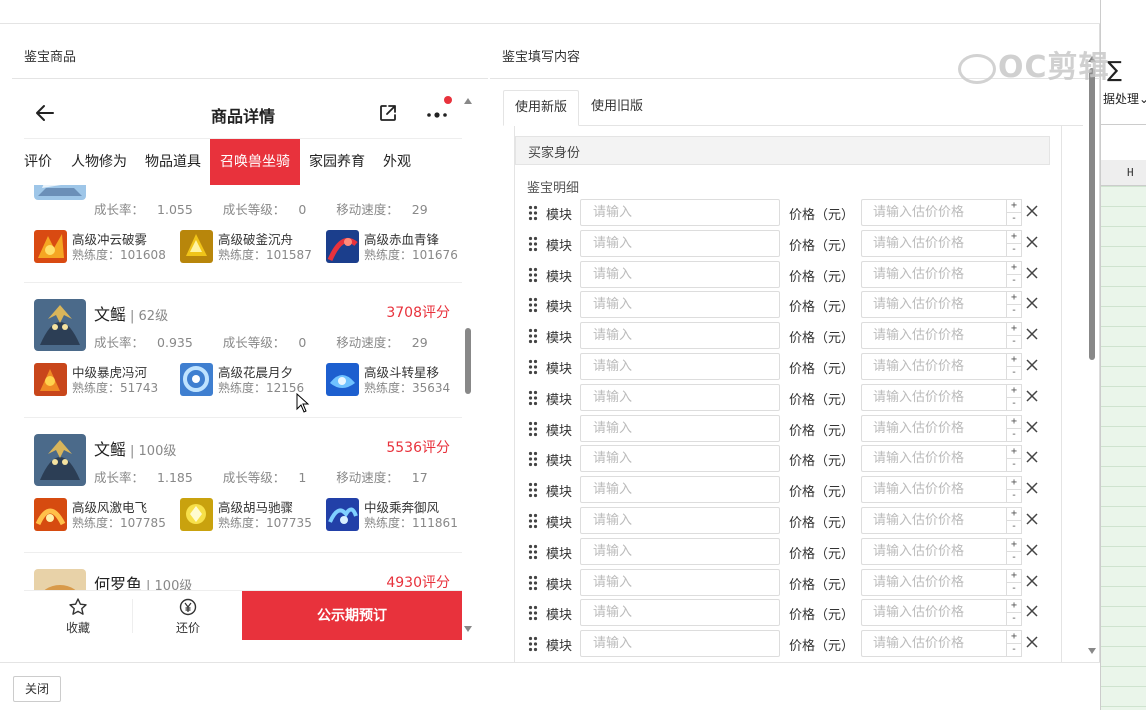 This screenshot has height=710, width=1146. What do you see at coordinates (352, 615) in the screenshot?
I see `reserve-button: 公示期预订` at bounding box center [352, 615].